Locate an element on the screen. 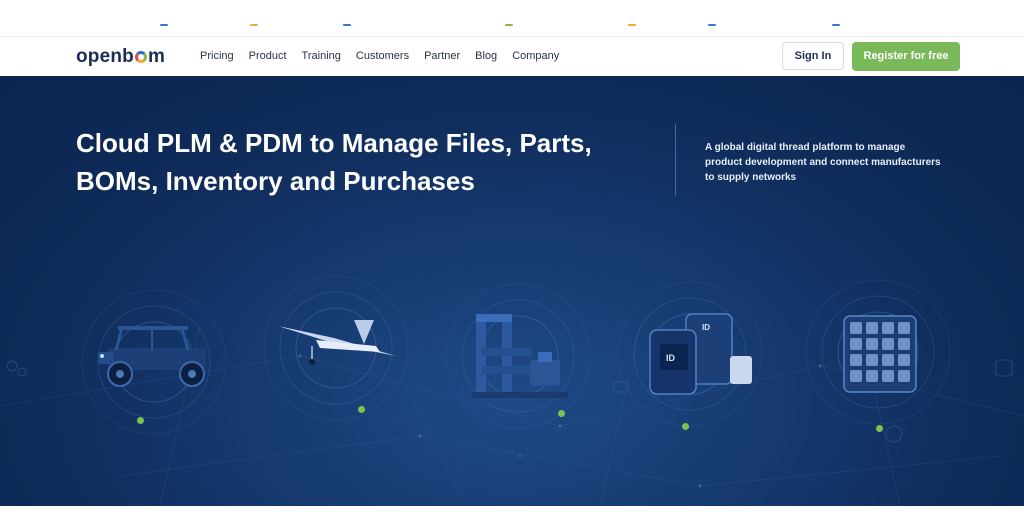 This screenshot has height=512, width=1024. nav-blog: Blog is located at coordinates (486, 56).